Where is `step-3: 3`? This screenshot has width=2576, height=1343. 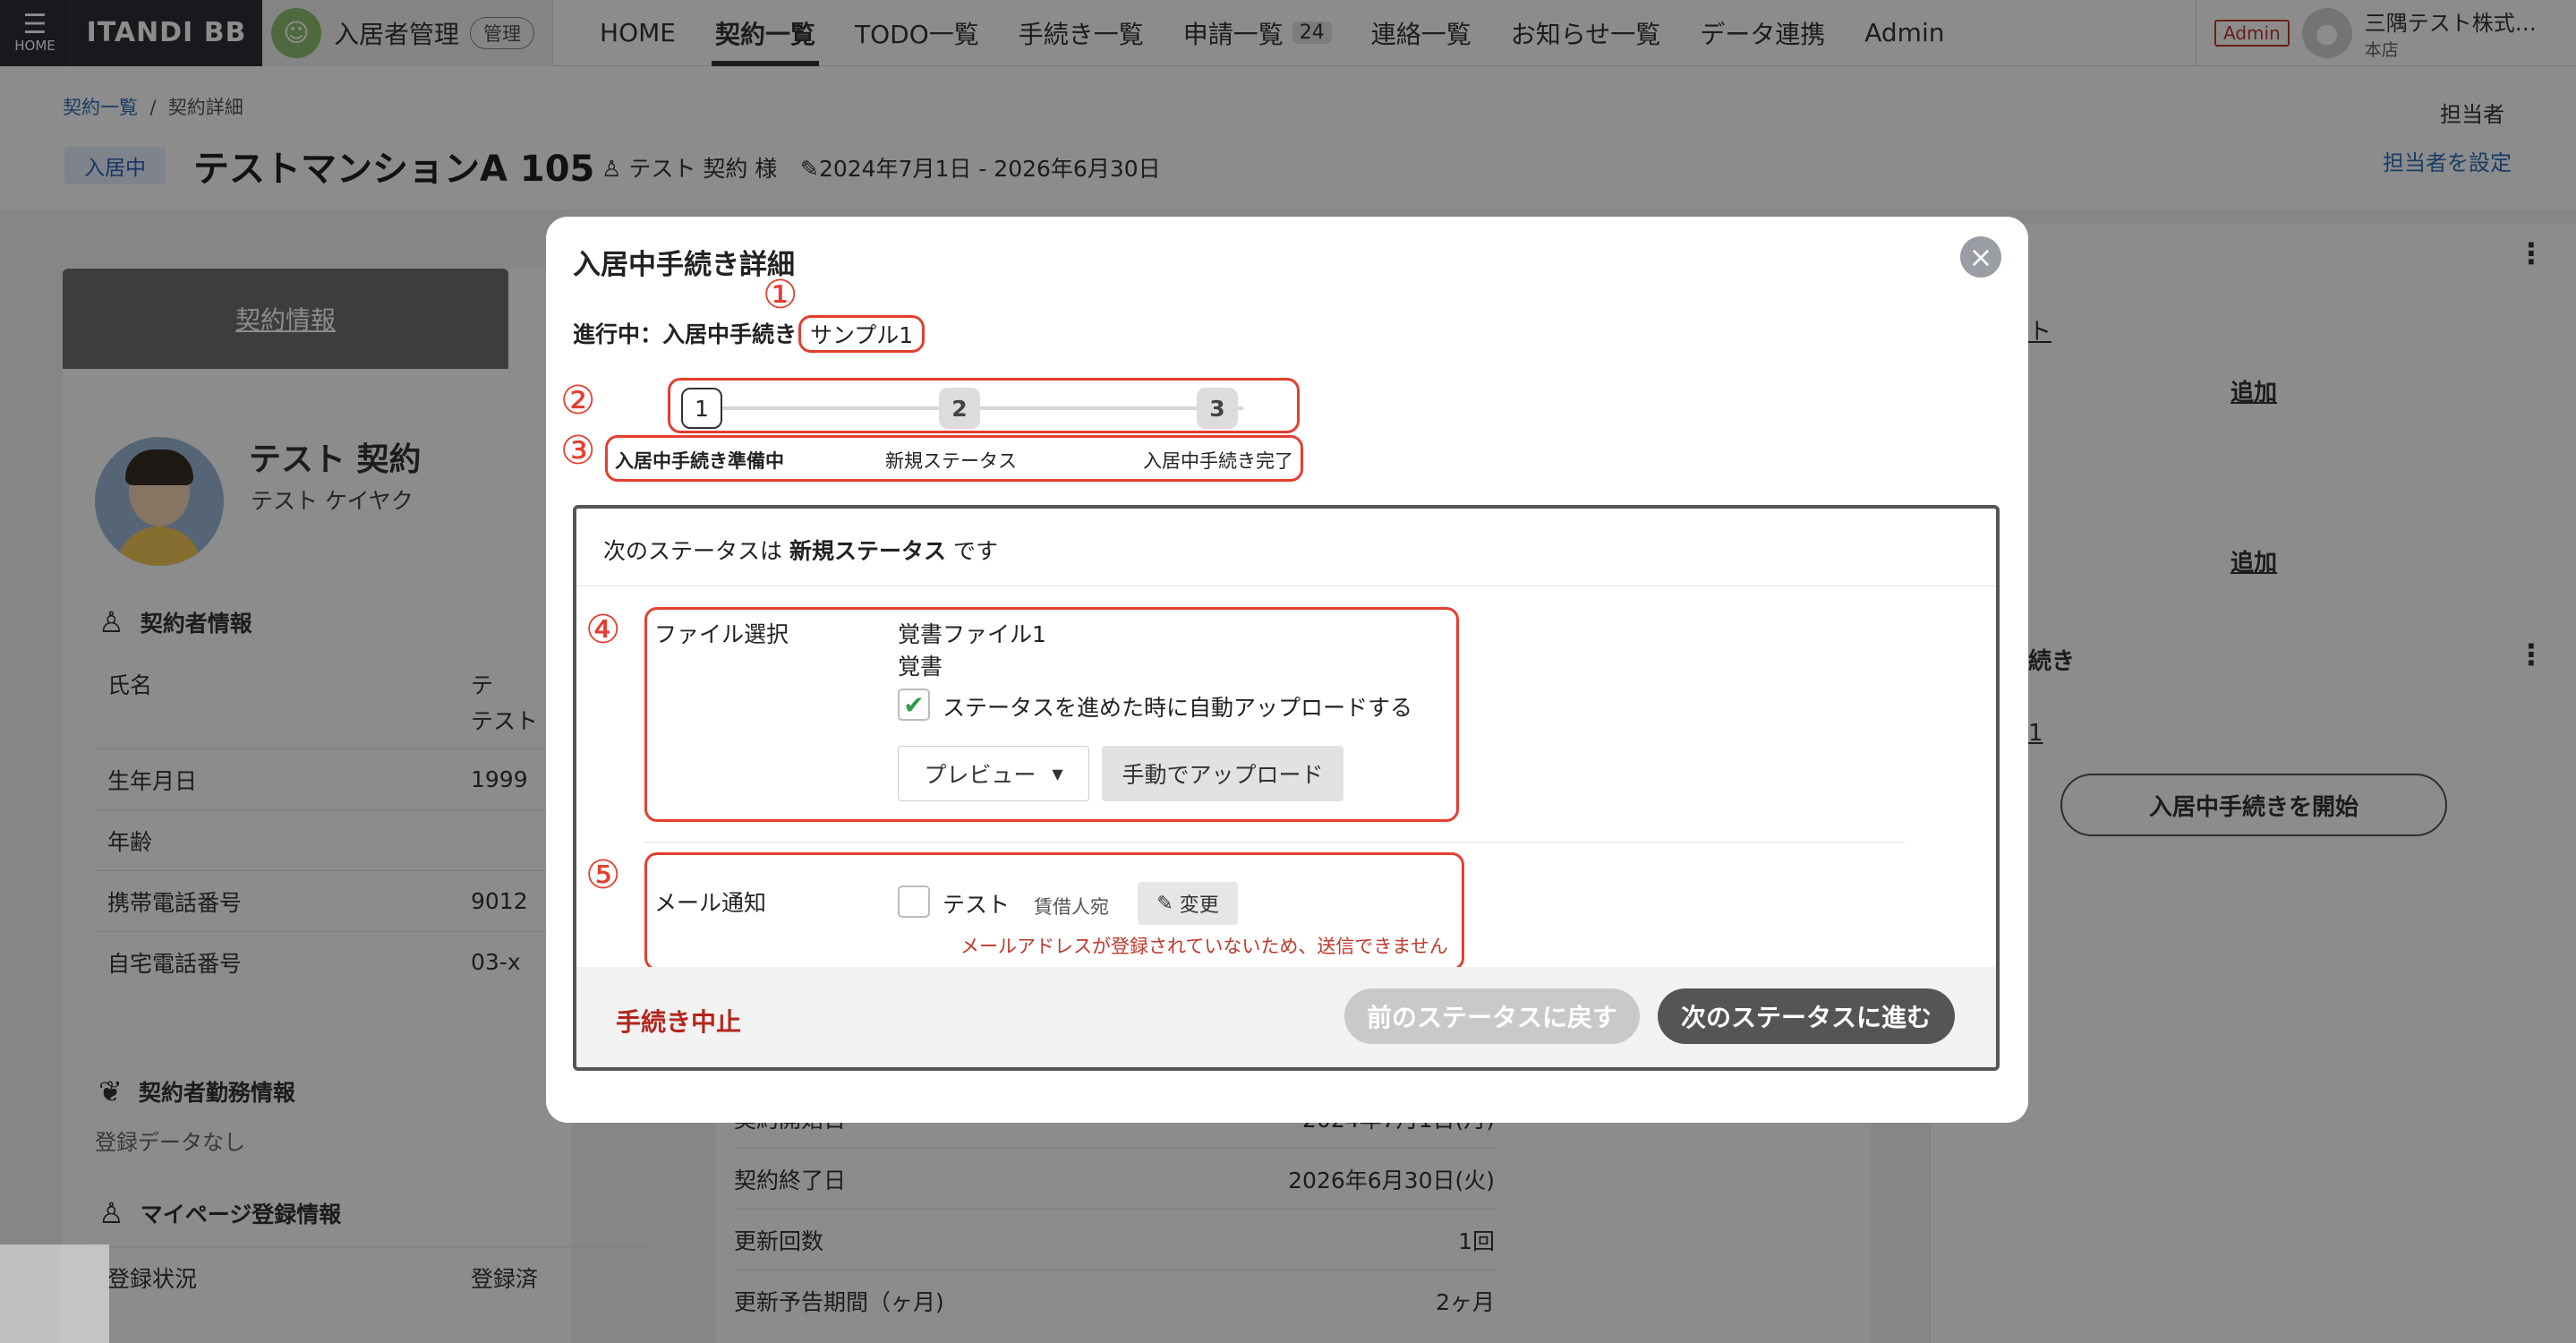
step-3: 3 is located at coordinates (1217, 408).